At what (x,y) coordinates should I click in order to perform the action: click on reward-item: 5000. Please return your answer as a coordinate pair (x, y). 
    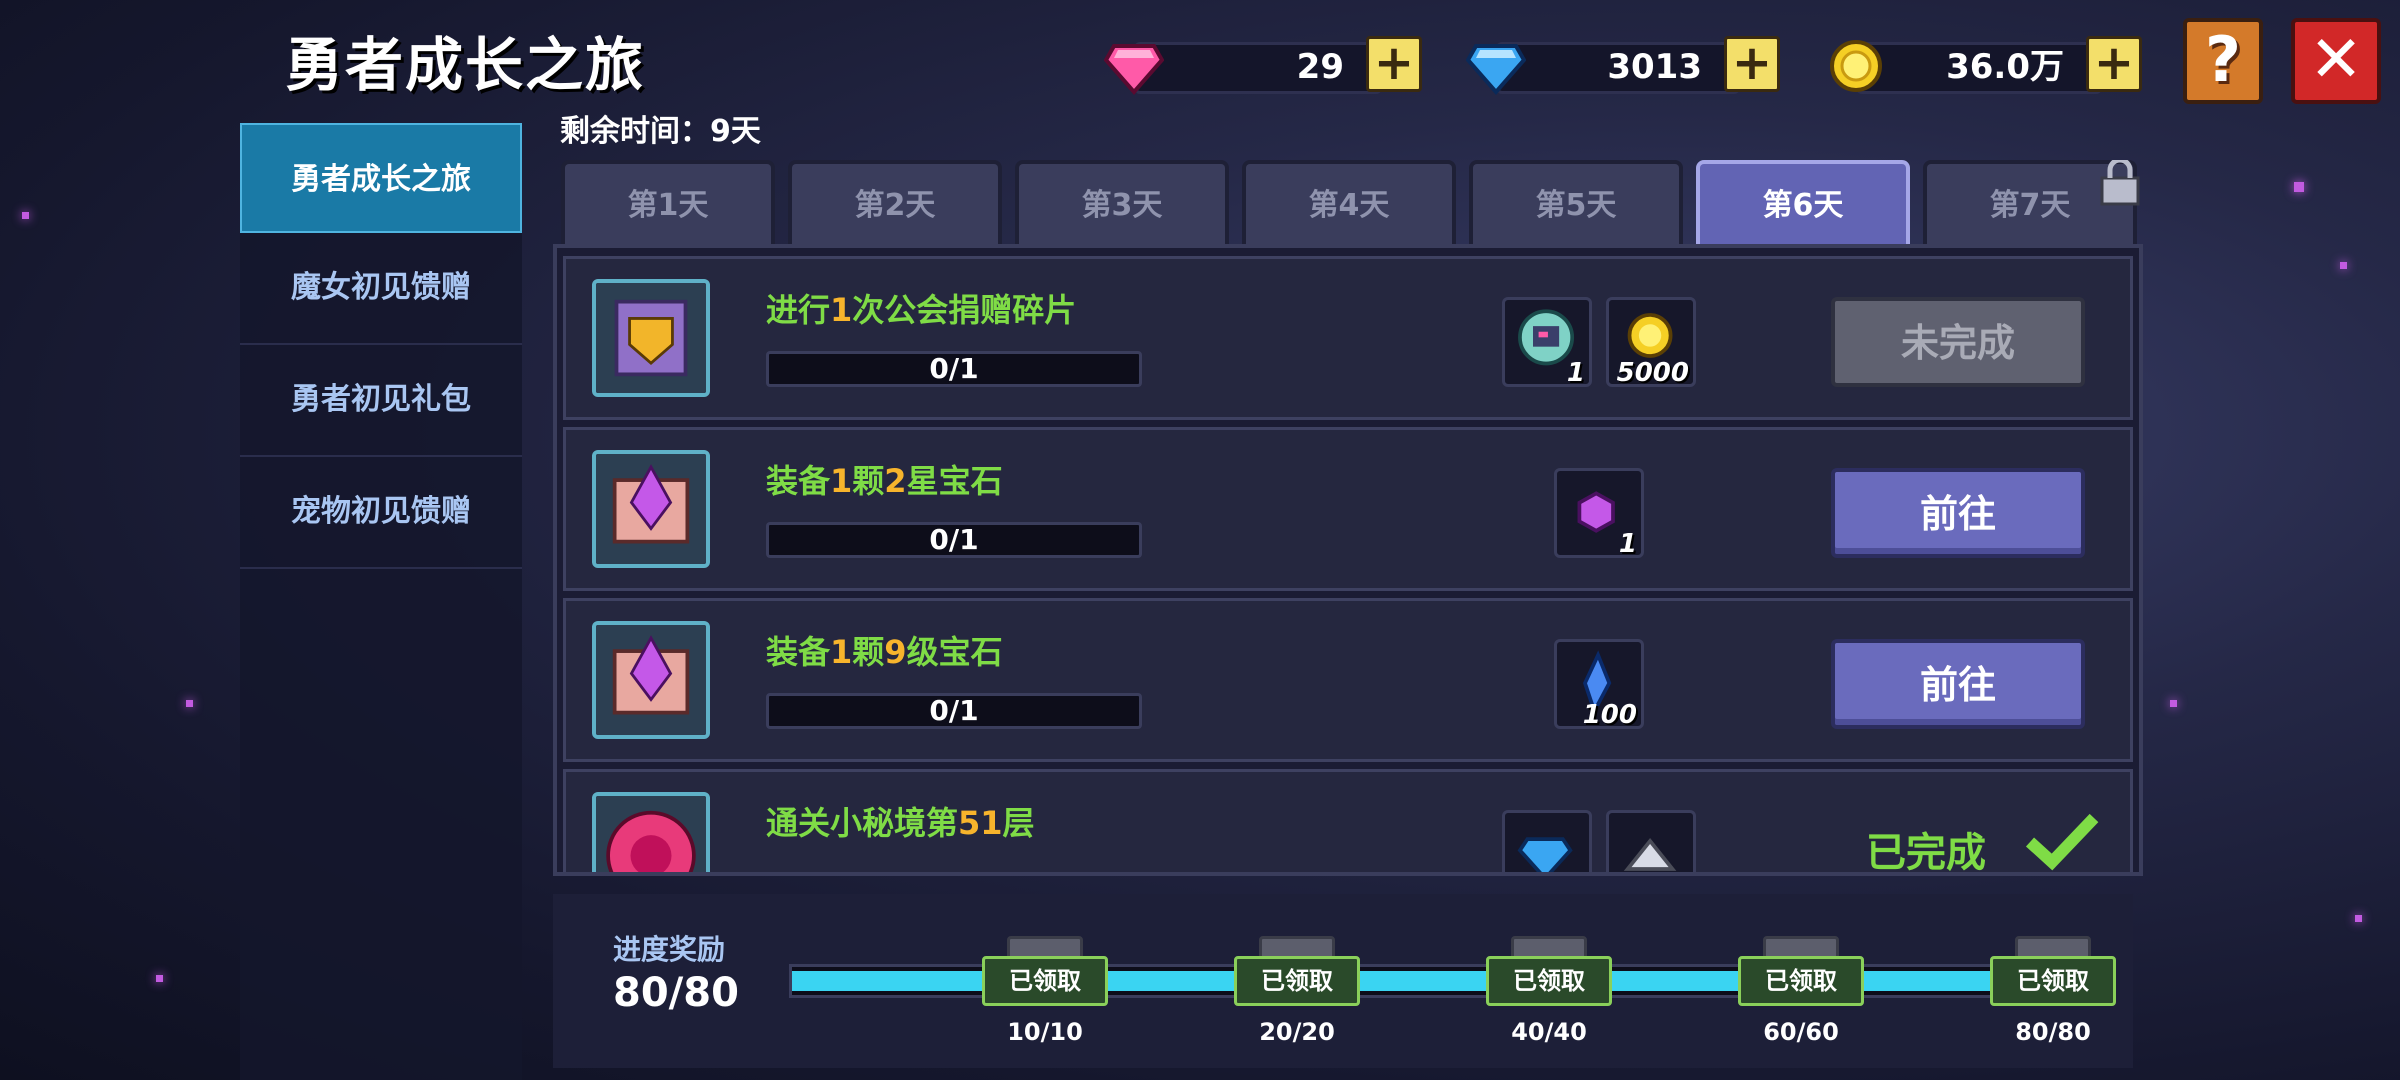
    Looking at the image, I should click on (1651, 342).